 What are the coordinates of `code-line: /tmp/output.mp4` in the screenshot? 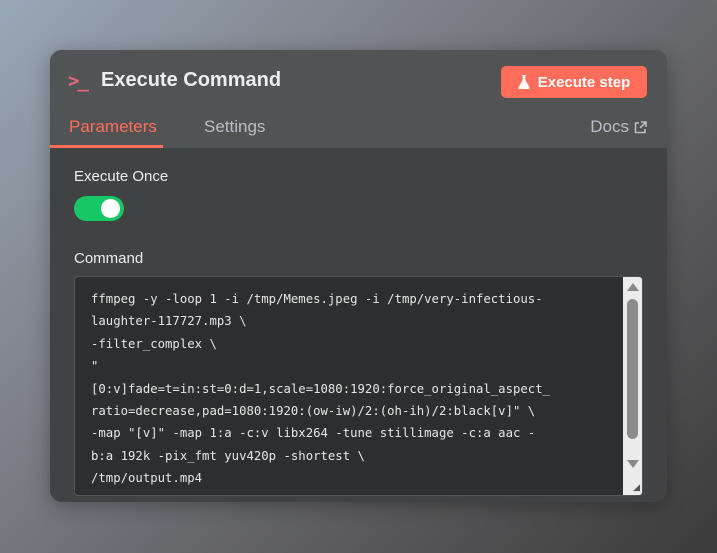 It's located at (147, 478).